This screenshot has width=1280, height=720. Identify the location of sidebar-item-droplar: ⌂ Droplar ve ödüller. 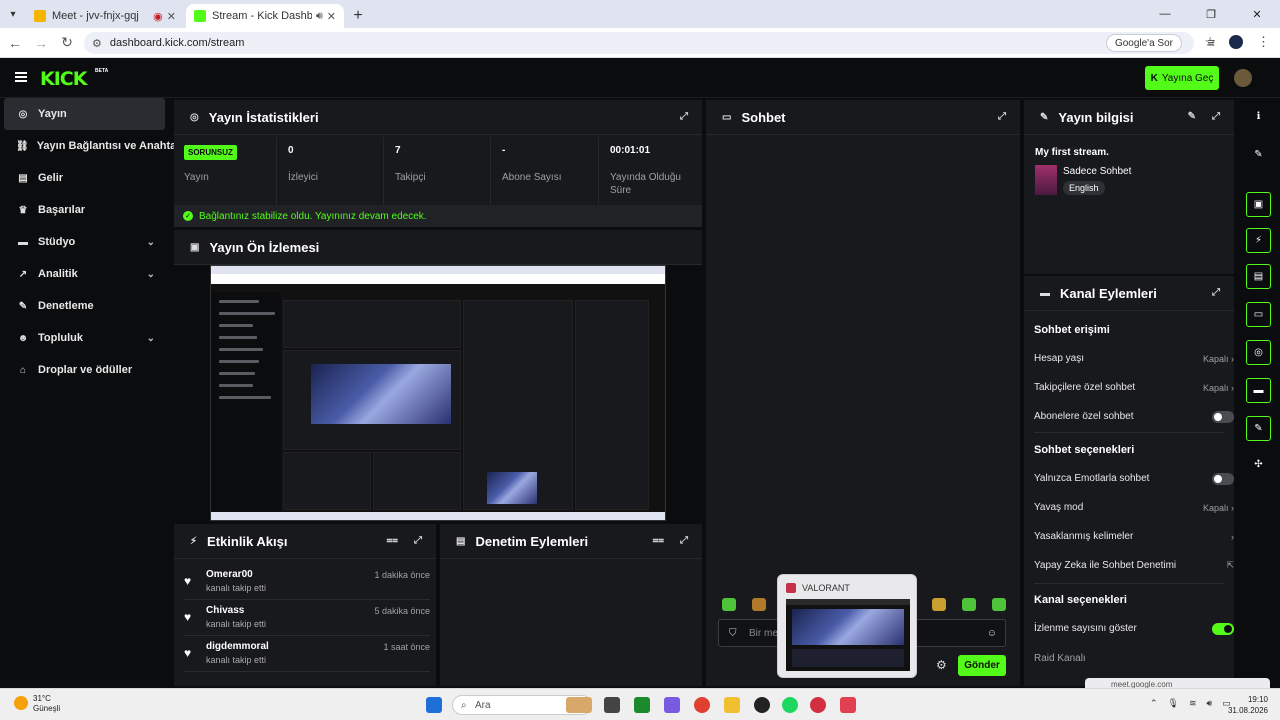
(84, 370).